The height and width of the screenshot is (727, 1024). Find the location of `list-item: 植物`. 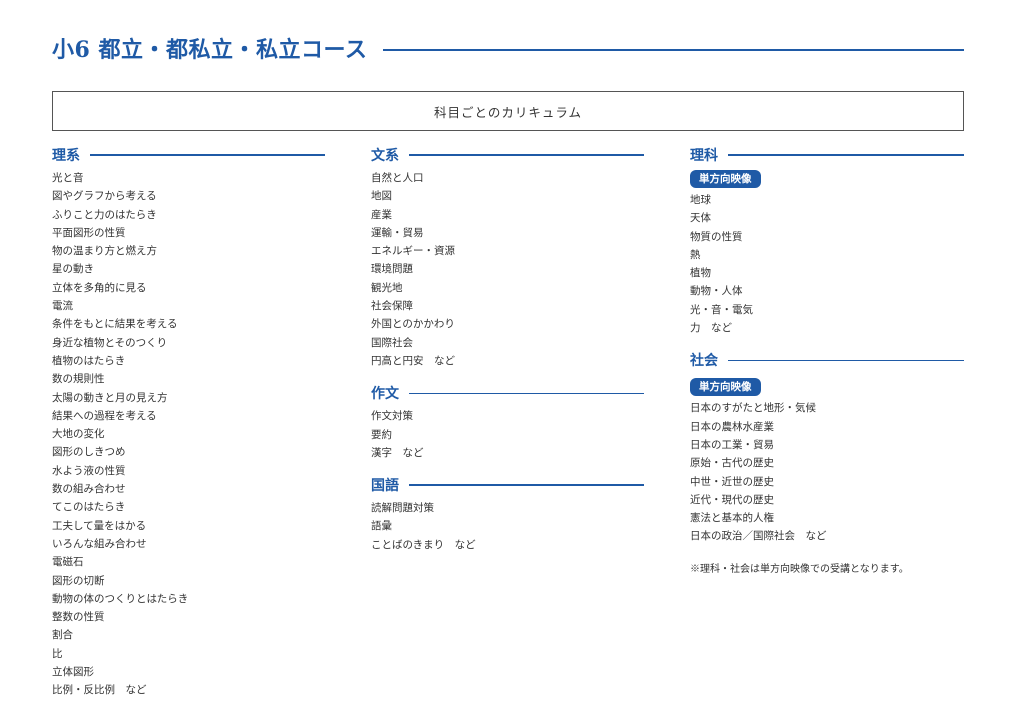

list-item: 植物 is located at coordinates (700, 273).